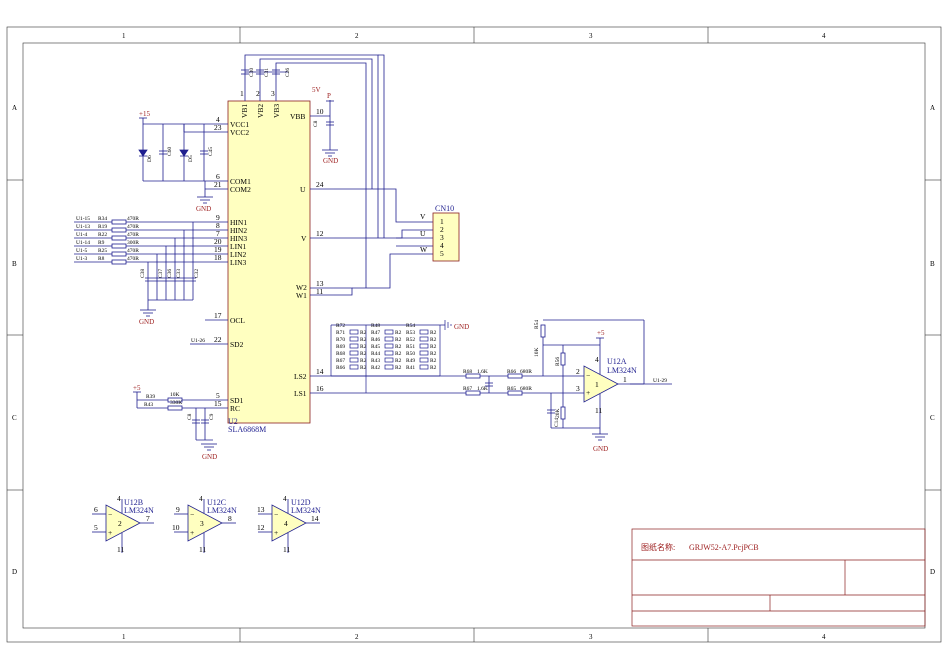  I want to click on cap-label: C45, so click(211, 151).